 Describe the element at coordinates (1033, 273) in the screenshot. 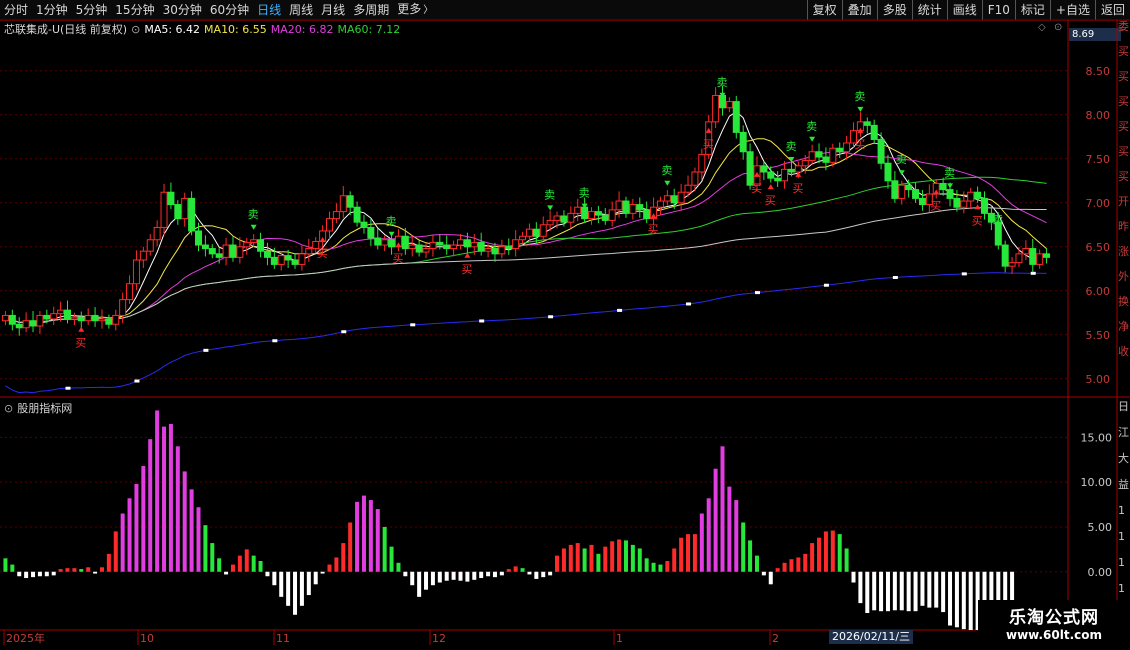

I see `ma250-marker` at that location.